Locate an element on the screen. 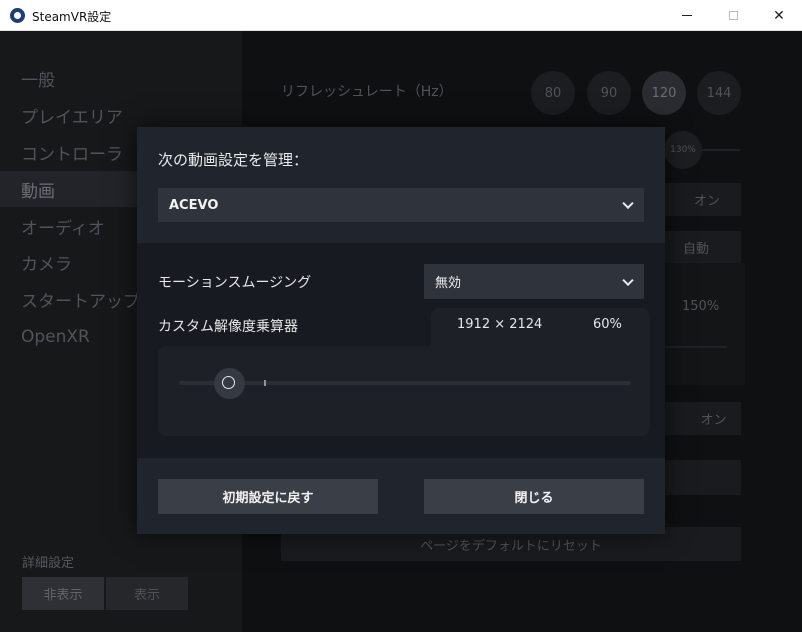 The width and height of the screenshot is (802, 632). minimize-button is located at coordinates (687, 15).